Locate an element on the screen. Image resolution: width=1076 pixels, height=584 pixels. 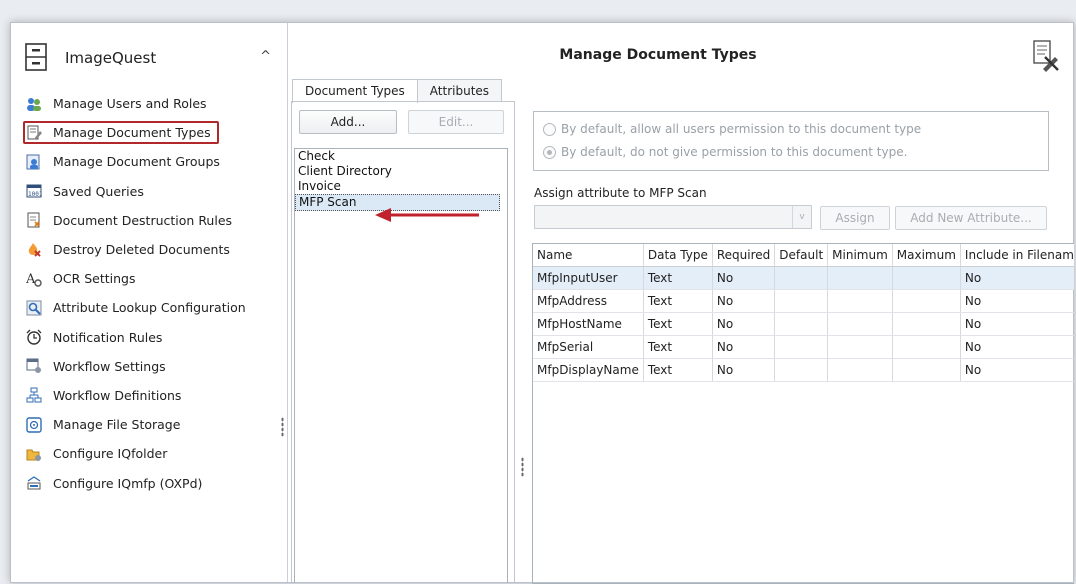
nav-item-manage-users: Manage Users and Roles is located at coordinates (150, 103).